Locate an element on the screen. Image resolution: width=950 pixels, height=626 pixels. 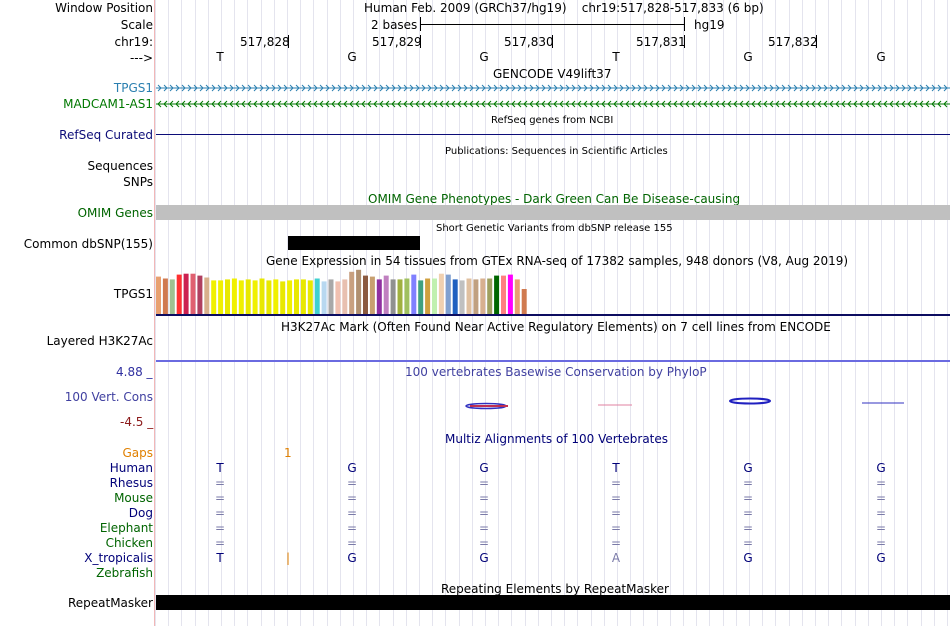
species-label-human: Human is located at coordinates (131, 468).